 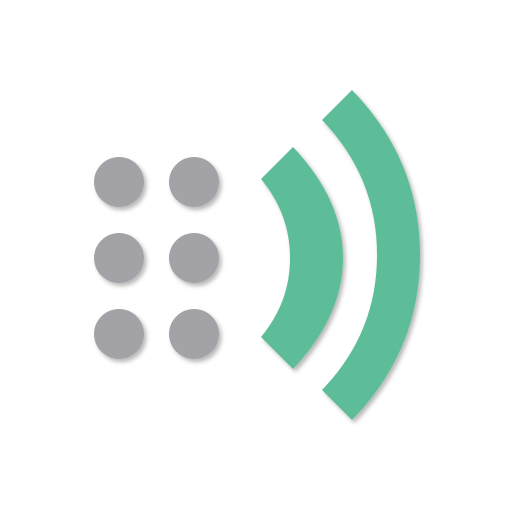 I want to click on braille-dot-top-left, so click(x=119, y=182).